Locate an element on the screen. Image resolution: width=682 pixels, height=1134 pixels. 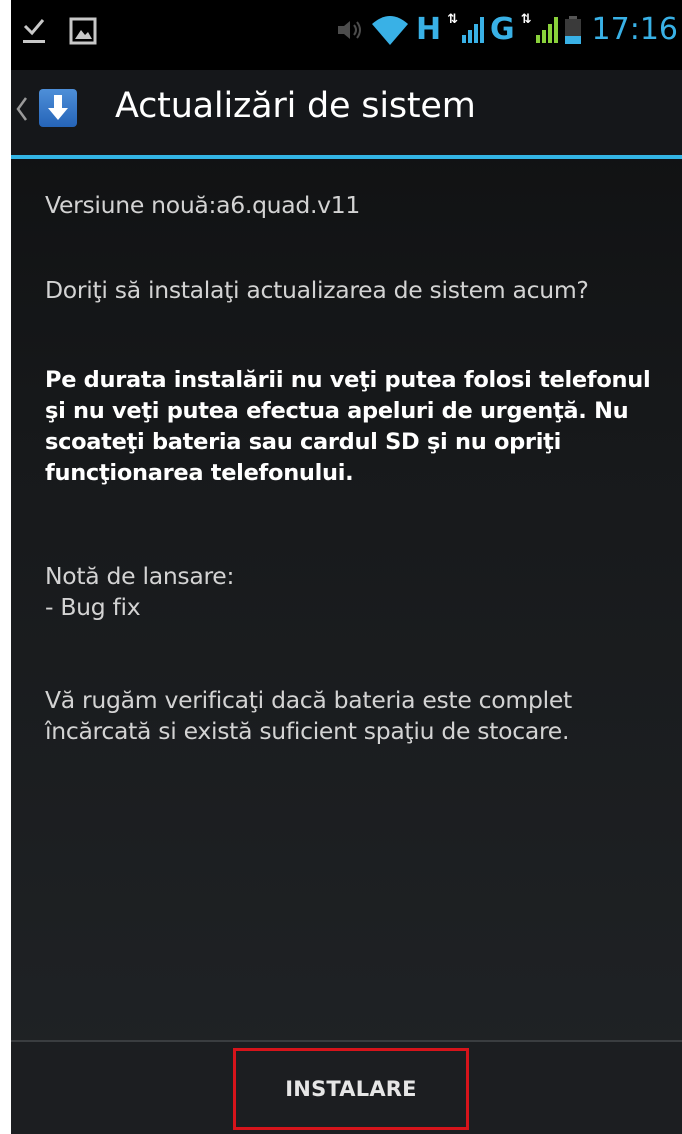
status-bar-system-icons: H ⇅ G ⇅ 17:16 is located at coordinates (507, 29).